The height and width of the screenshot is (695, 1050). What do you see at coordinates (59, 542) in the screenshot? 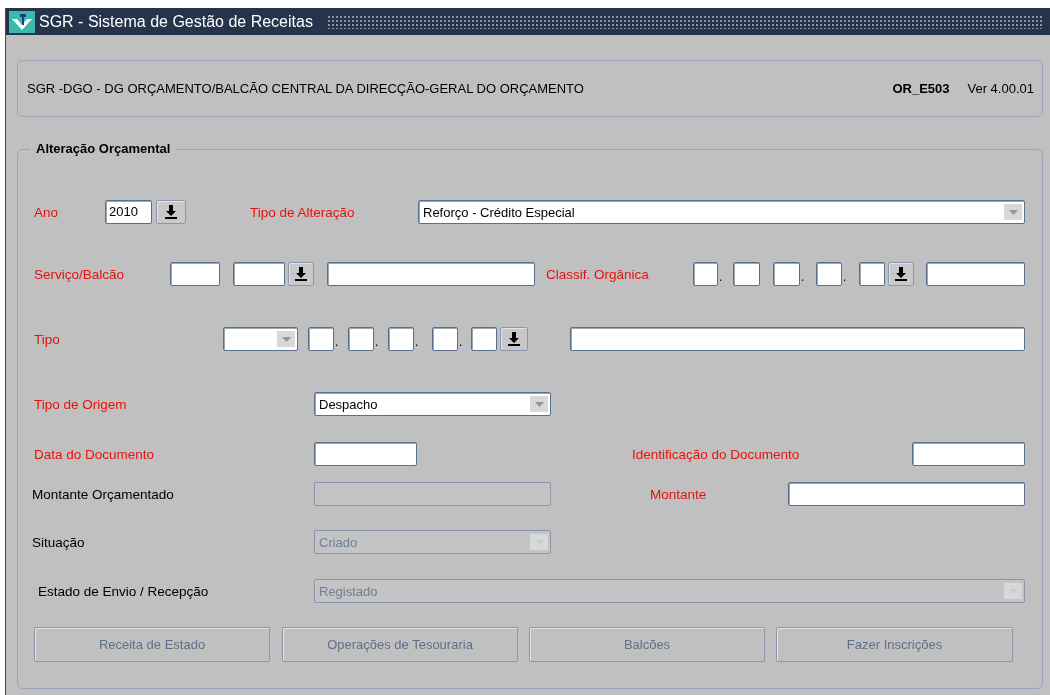
I see `field-label: Situação` at bounding box center [59, 542].